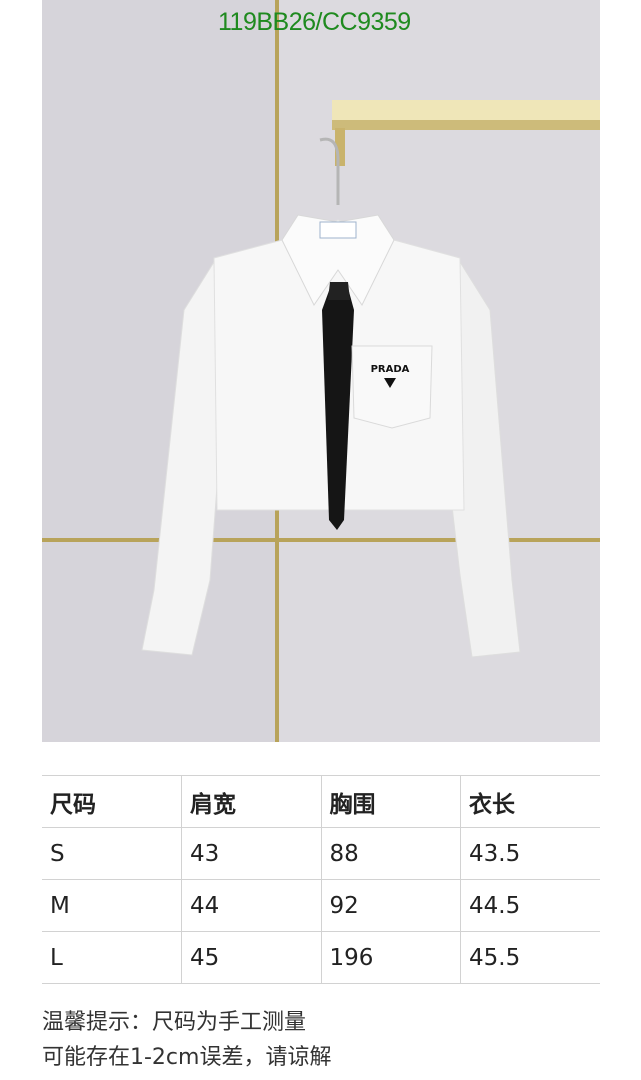 Image resolution: width=641 pixels, height=1080 pixels. I want to click on cell-chest: 196, so click(390, 957).